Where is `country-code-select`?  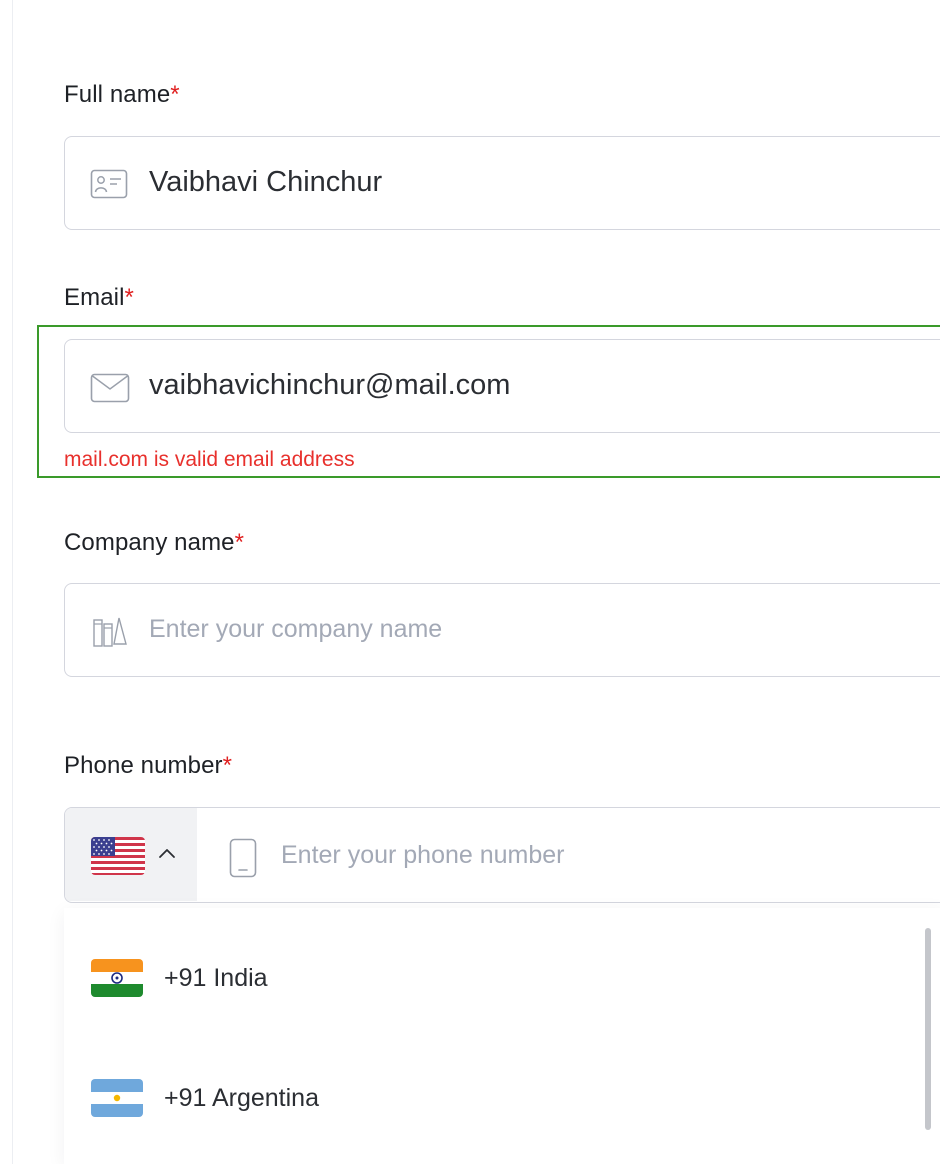
country-code-select is located at coordinates (131, 854).